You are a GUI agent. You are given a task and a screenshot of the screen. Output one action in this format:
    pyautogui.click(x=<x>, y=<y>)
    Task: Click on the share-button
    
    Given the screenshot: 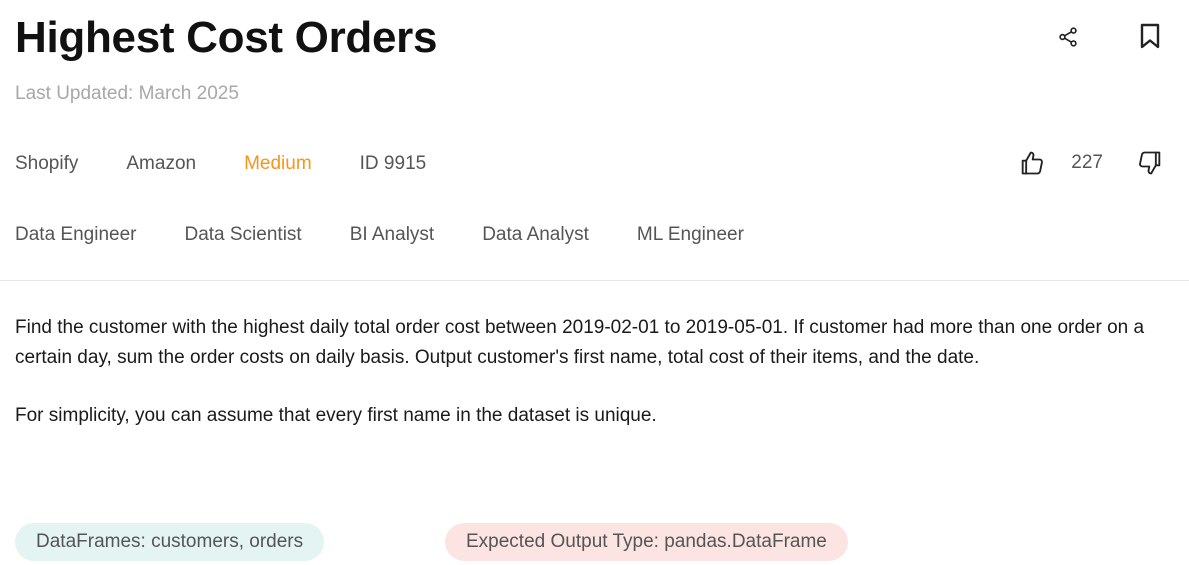 What is the action you would take?
    pyautogui.click(x=1068, y=37)
    